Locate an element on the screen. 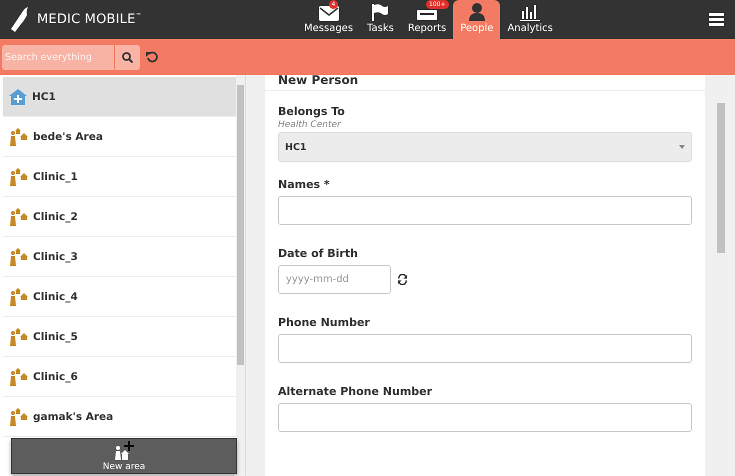  nav-tab: Tasks is located at coordinates (380, 19).